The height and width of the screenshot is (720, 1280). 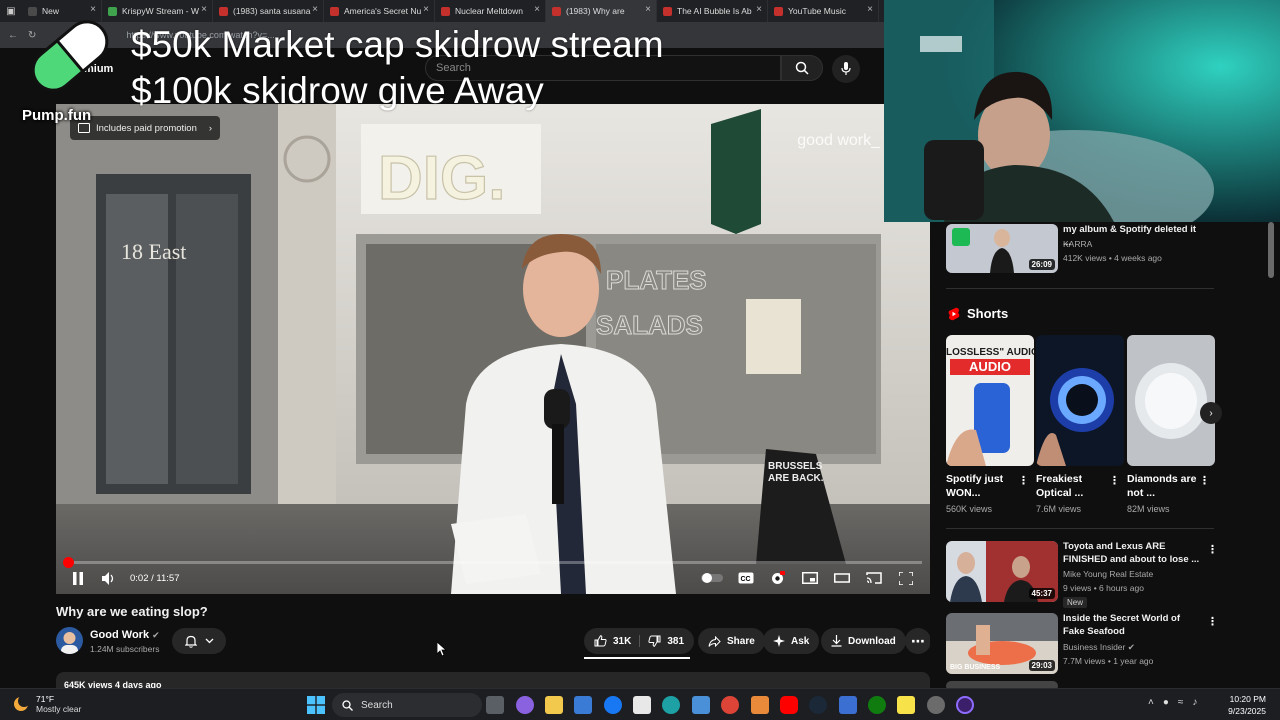 I want to click on channel-avatar, so click(x=69, y=640).